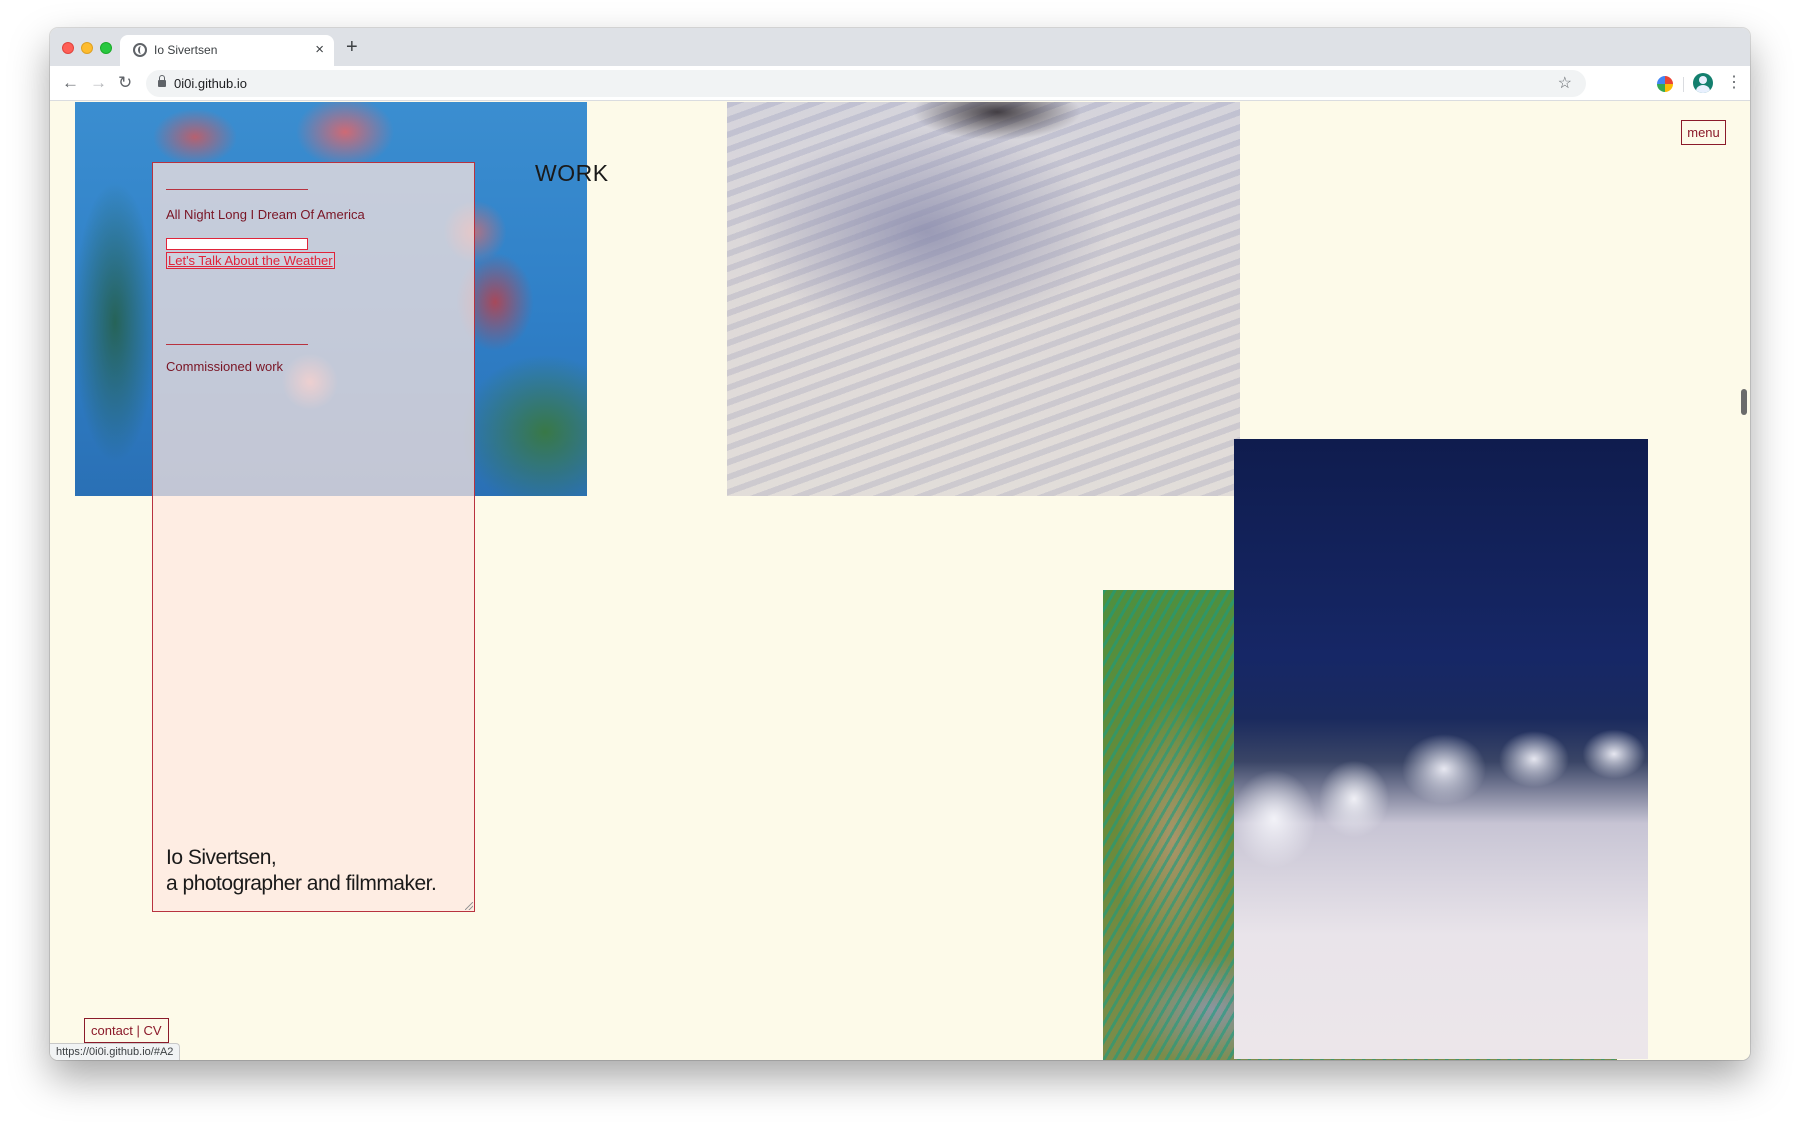 The width and height of the screenshot is (1800, 1132). I want to click on status-bar-url: https://0i0i.github.io/#A2, so click(115, 1051).